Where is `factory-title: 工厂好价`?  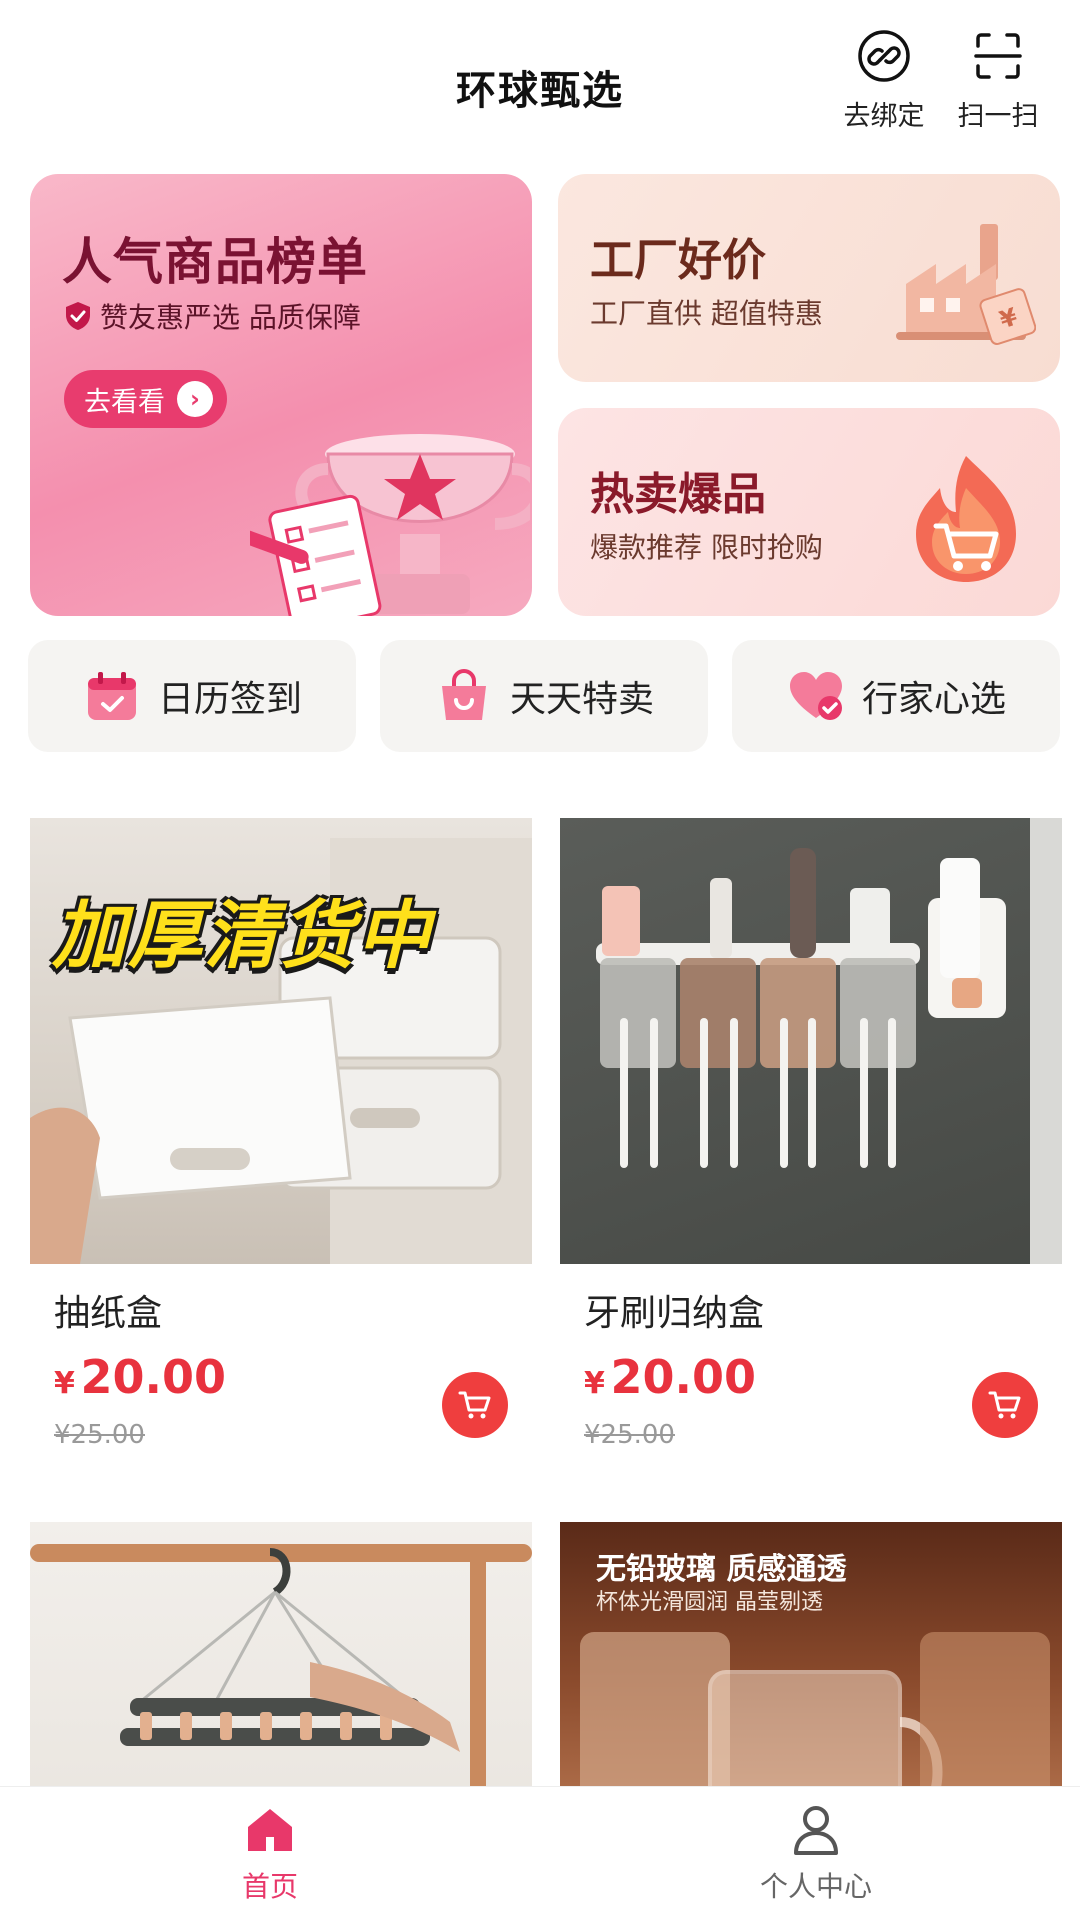
factory-title: 工厂好价 is located at coordinates (678, 260).